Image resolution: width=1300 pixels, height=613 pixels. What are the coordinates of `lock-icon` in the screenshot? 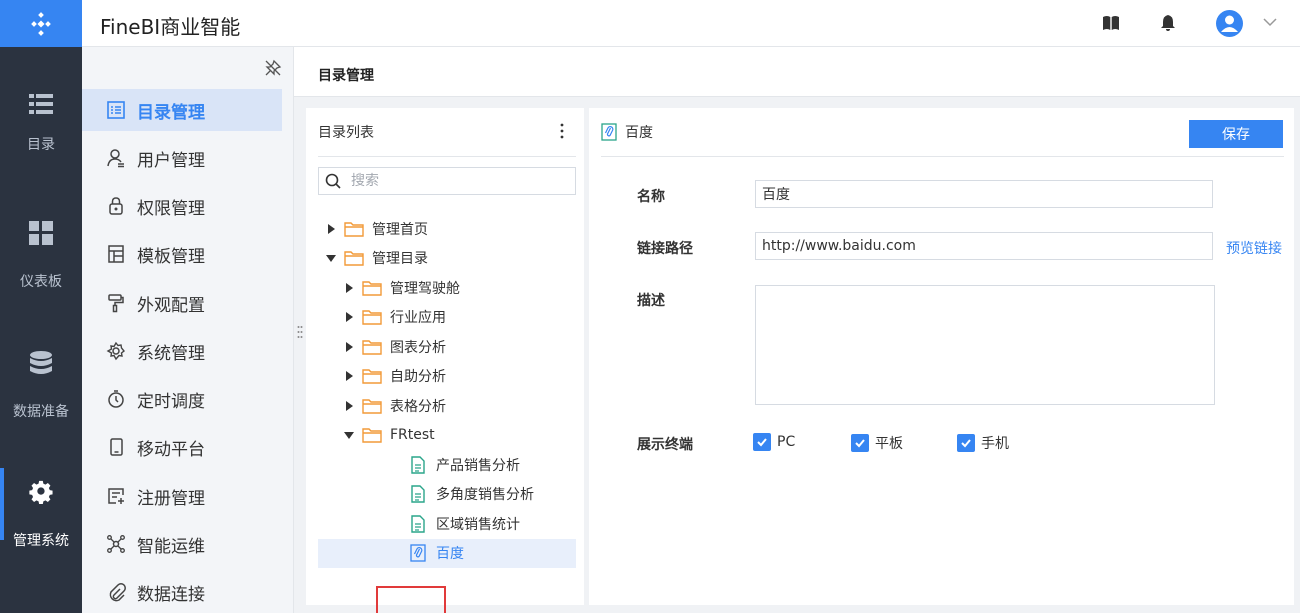 It's located at (116, 206).